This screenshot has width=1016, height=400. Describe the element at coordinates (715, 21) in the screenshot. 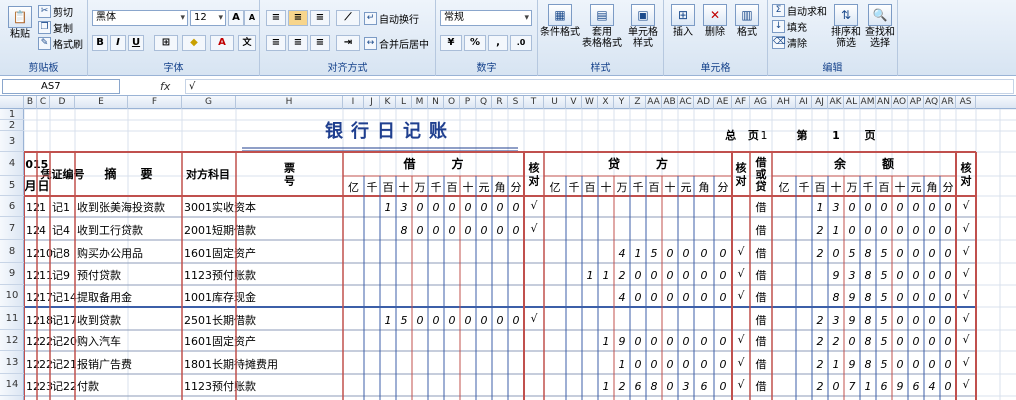

I see `delete-button: ✕ 删除` at that location.